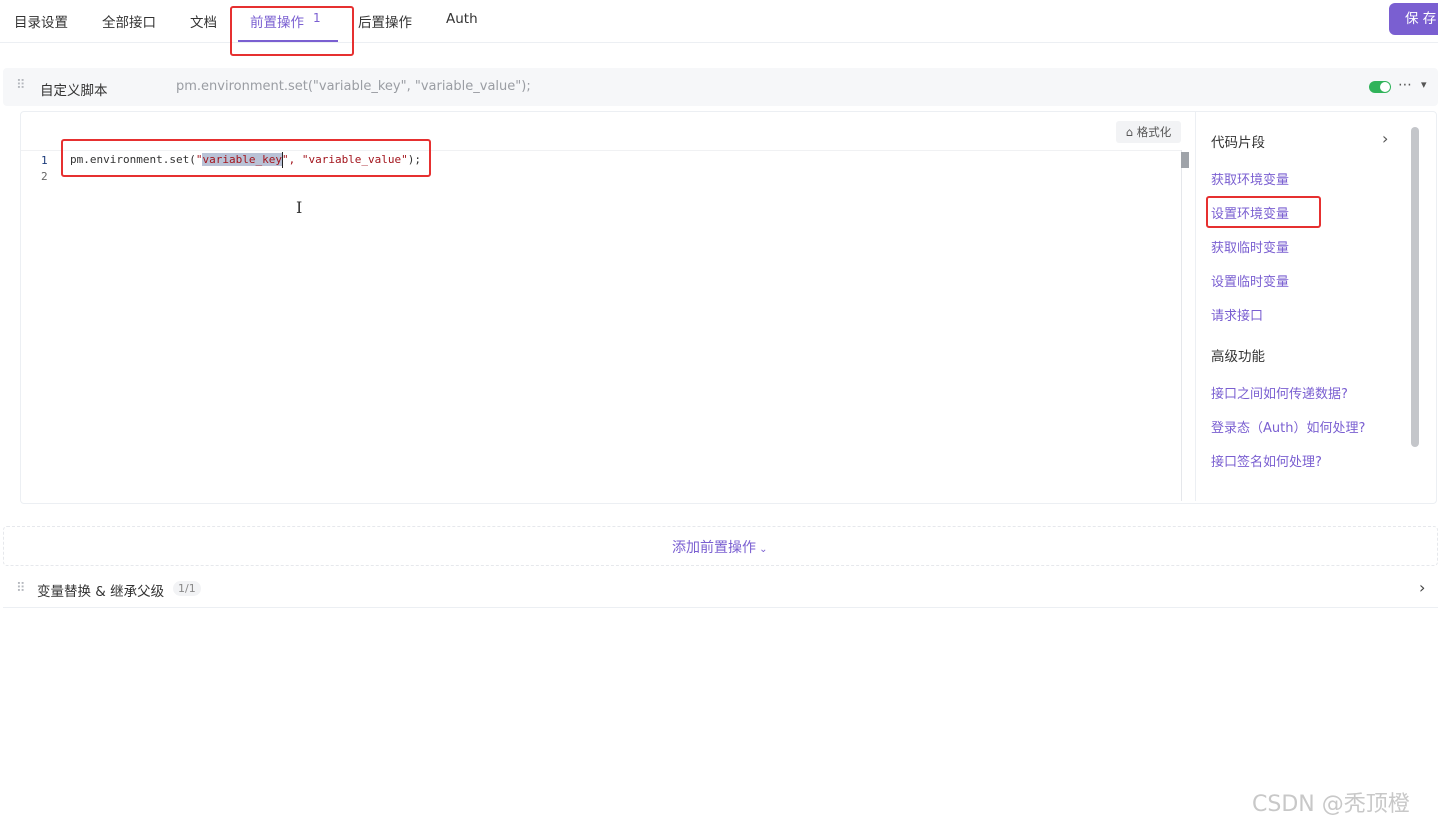 The image size is (1438, 826). I want to click on help-link-signature: 接口签名如何处理?, so click(1266, 460).